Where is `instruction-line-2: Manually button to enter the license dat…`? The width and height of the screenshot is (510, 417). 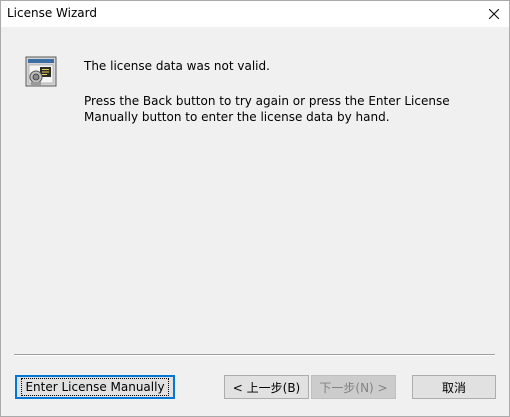
instruction-line-2: Manually button to enter the license dat… is located at coordinates (237, 117).